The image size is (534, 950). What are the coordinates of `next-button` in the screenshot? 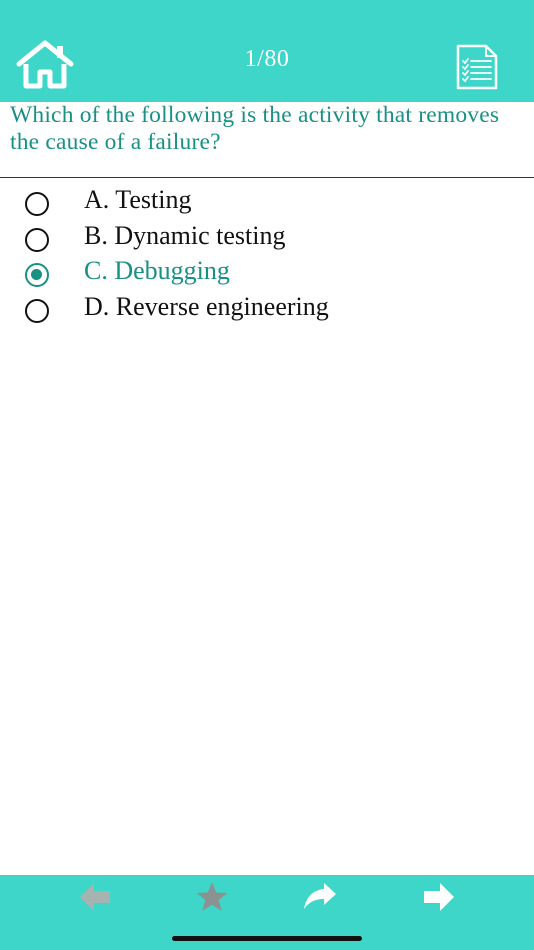 It's located at (438, 897).